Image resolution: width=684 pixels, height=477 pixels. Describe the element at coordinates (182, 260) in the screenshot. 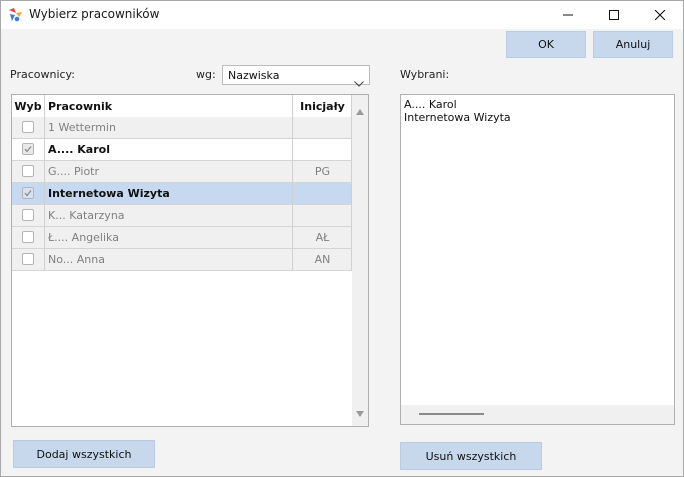

I see `table-row: No... Anna AN` at that location.